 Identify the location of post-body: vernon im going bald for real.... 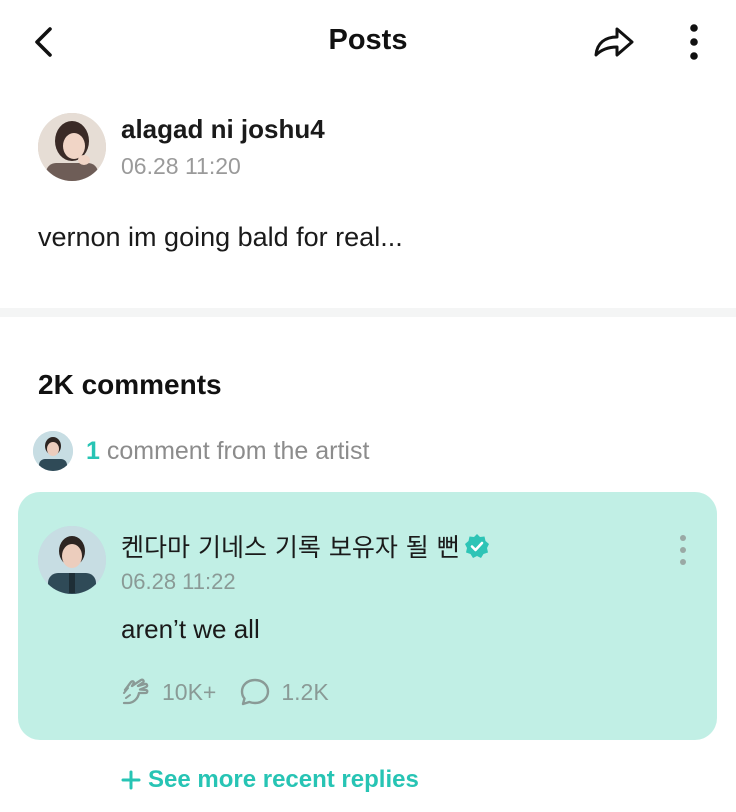
(220, 237).